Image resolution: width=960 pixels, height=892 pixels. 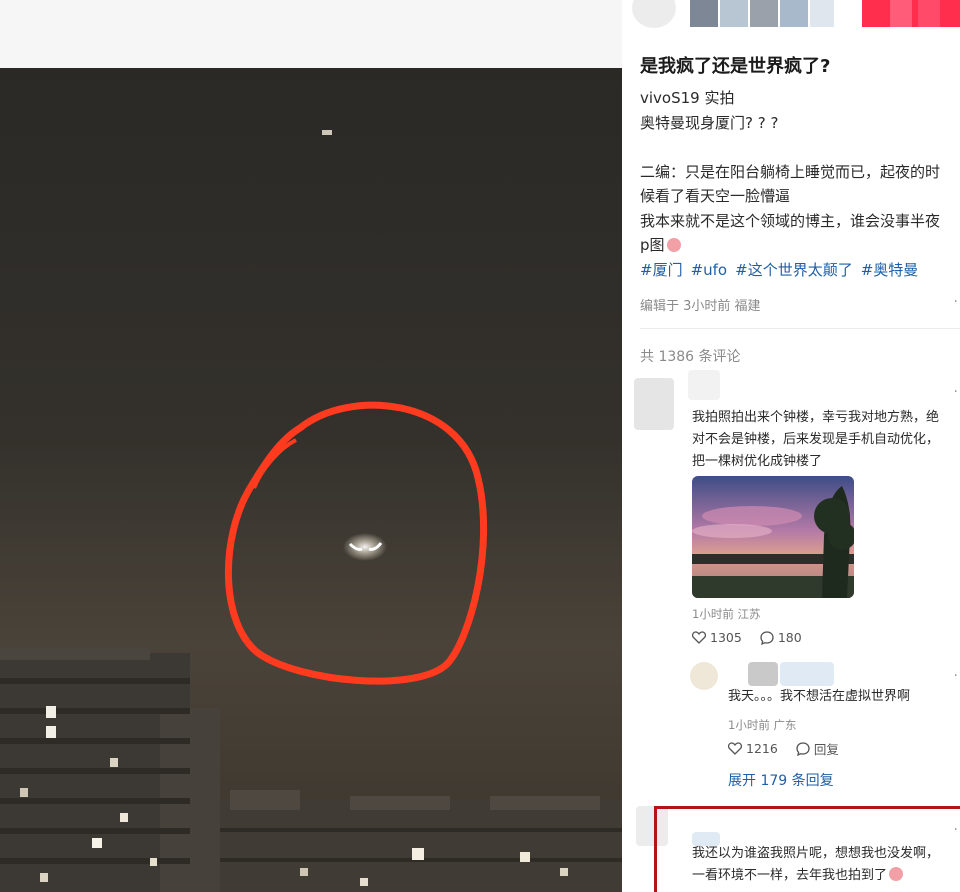 I want to click on comment-meta: 1小时前 江苏, so click(x=726, y=614).